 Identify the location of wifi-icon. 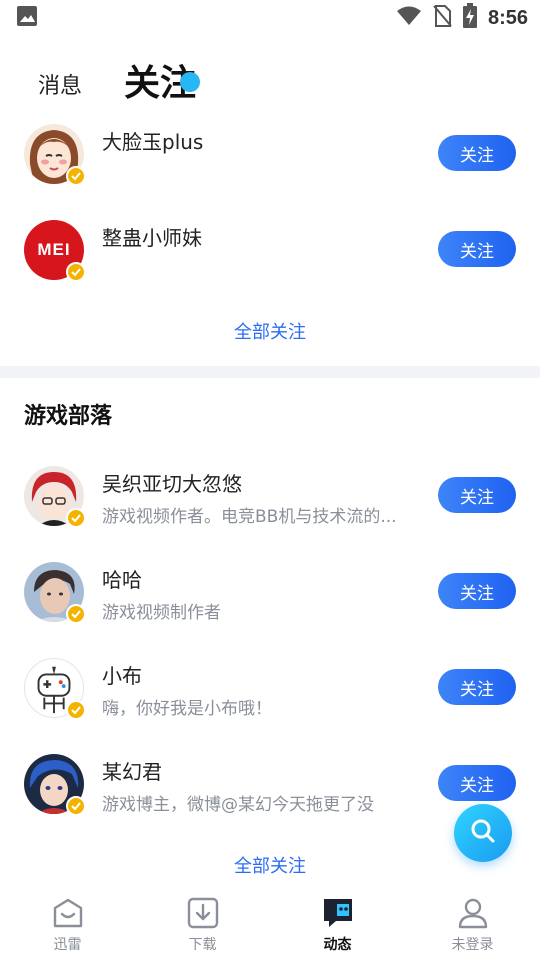
(409, 18).